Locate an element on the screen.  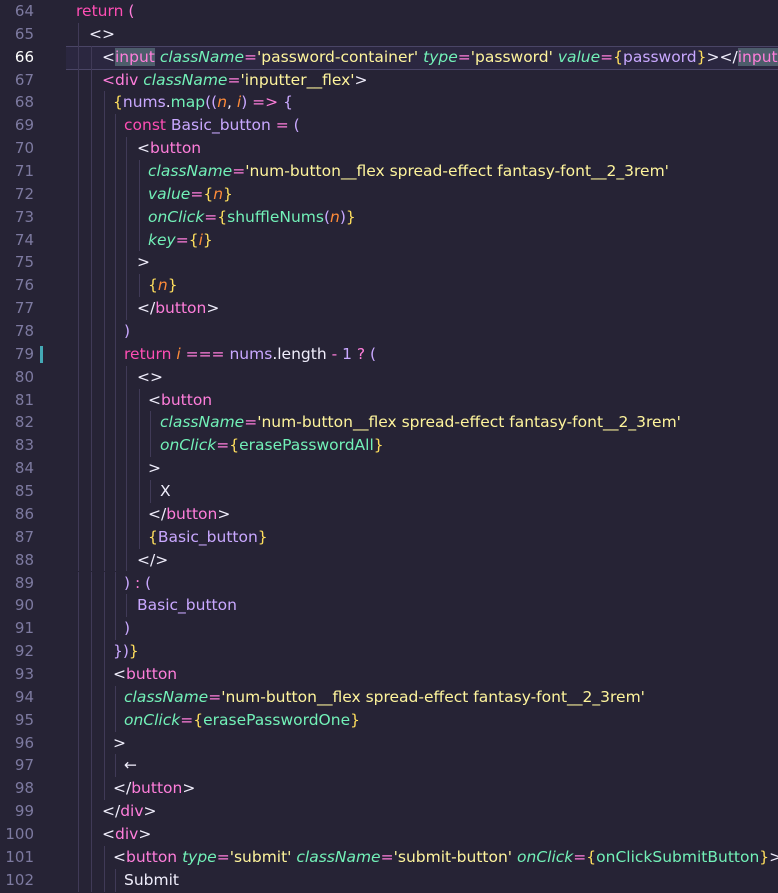
code-token: key is located at coordinates (162, 239).